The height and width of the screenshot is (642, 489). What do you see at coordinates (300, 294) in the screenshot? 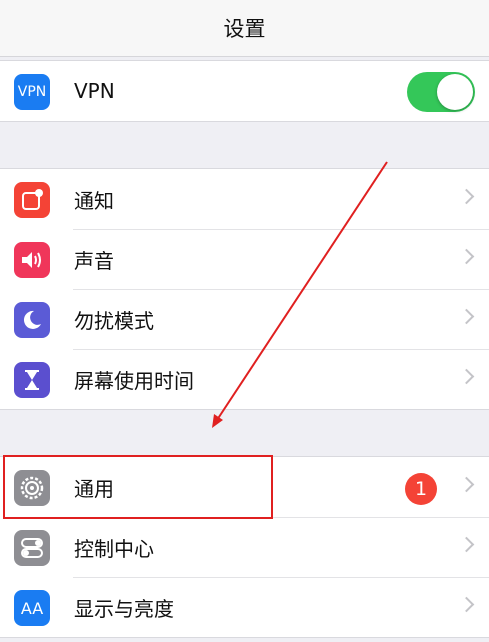
I see `annotation-arrow` at bounding box center [300, 294].